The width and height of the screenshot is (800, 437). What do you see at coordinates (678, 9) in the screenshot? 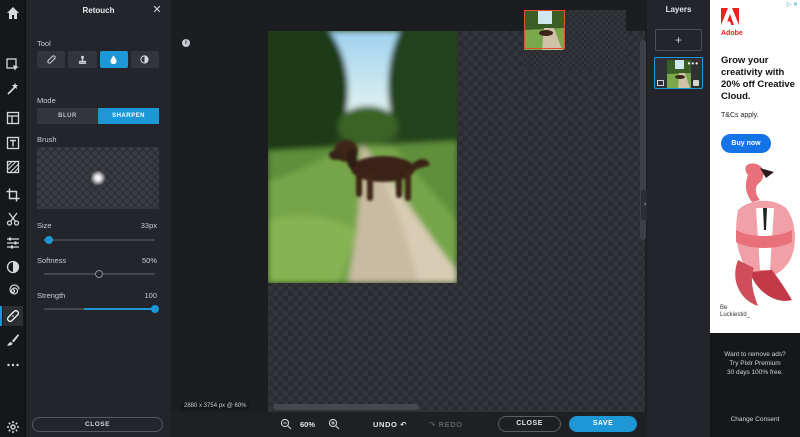
I see `layers-title: Layers` at bounding box center [678, 9].